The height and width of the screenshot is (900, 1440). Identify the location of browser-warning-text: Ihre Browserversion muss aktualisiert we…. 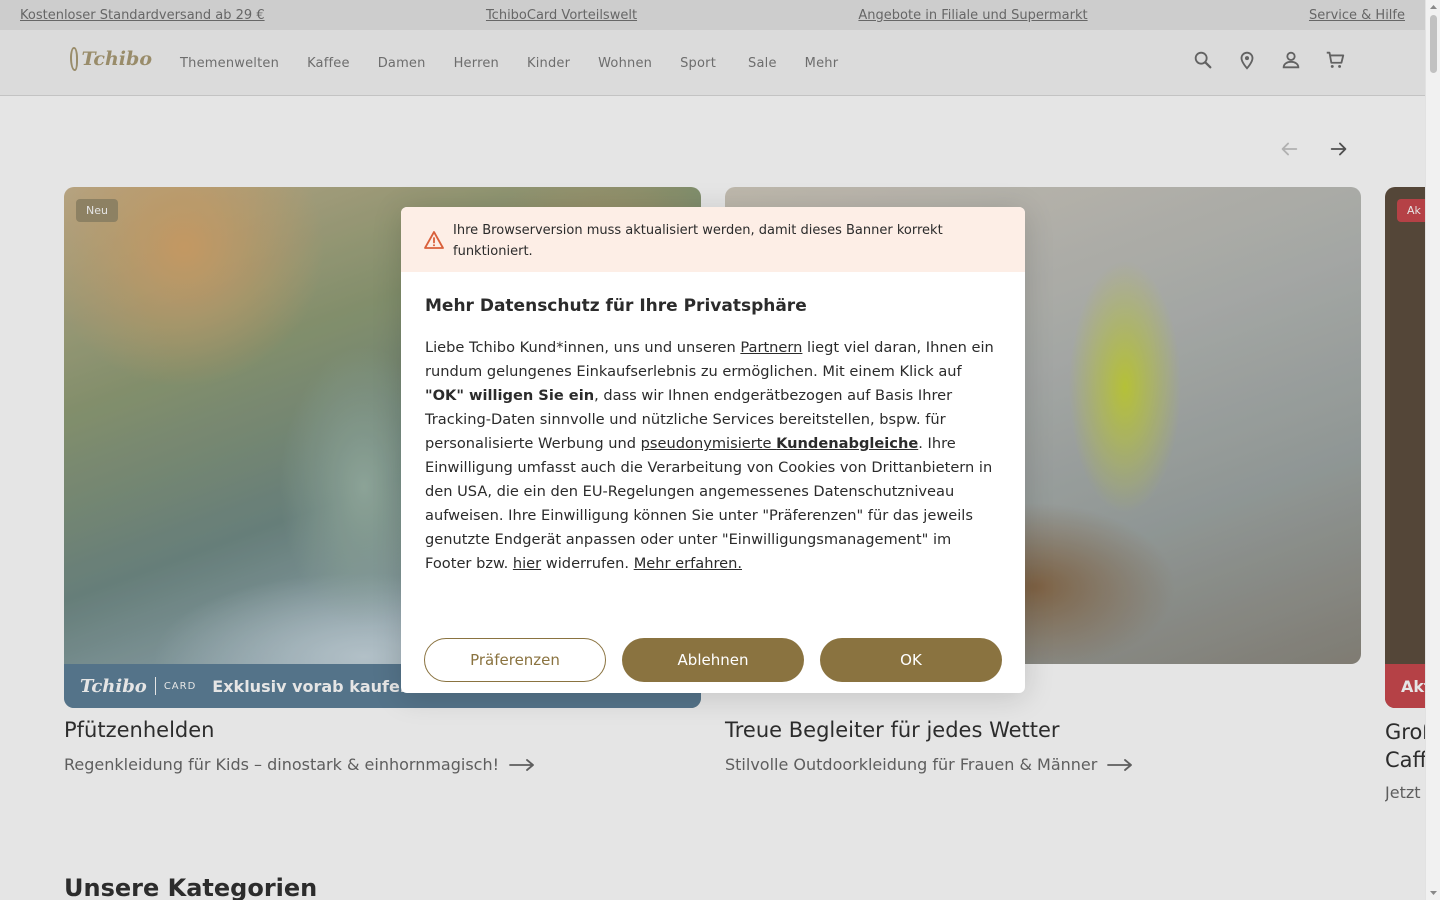
(698, 241).